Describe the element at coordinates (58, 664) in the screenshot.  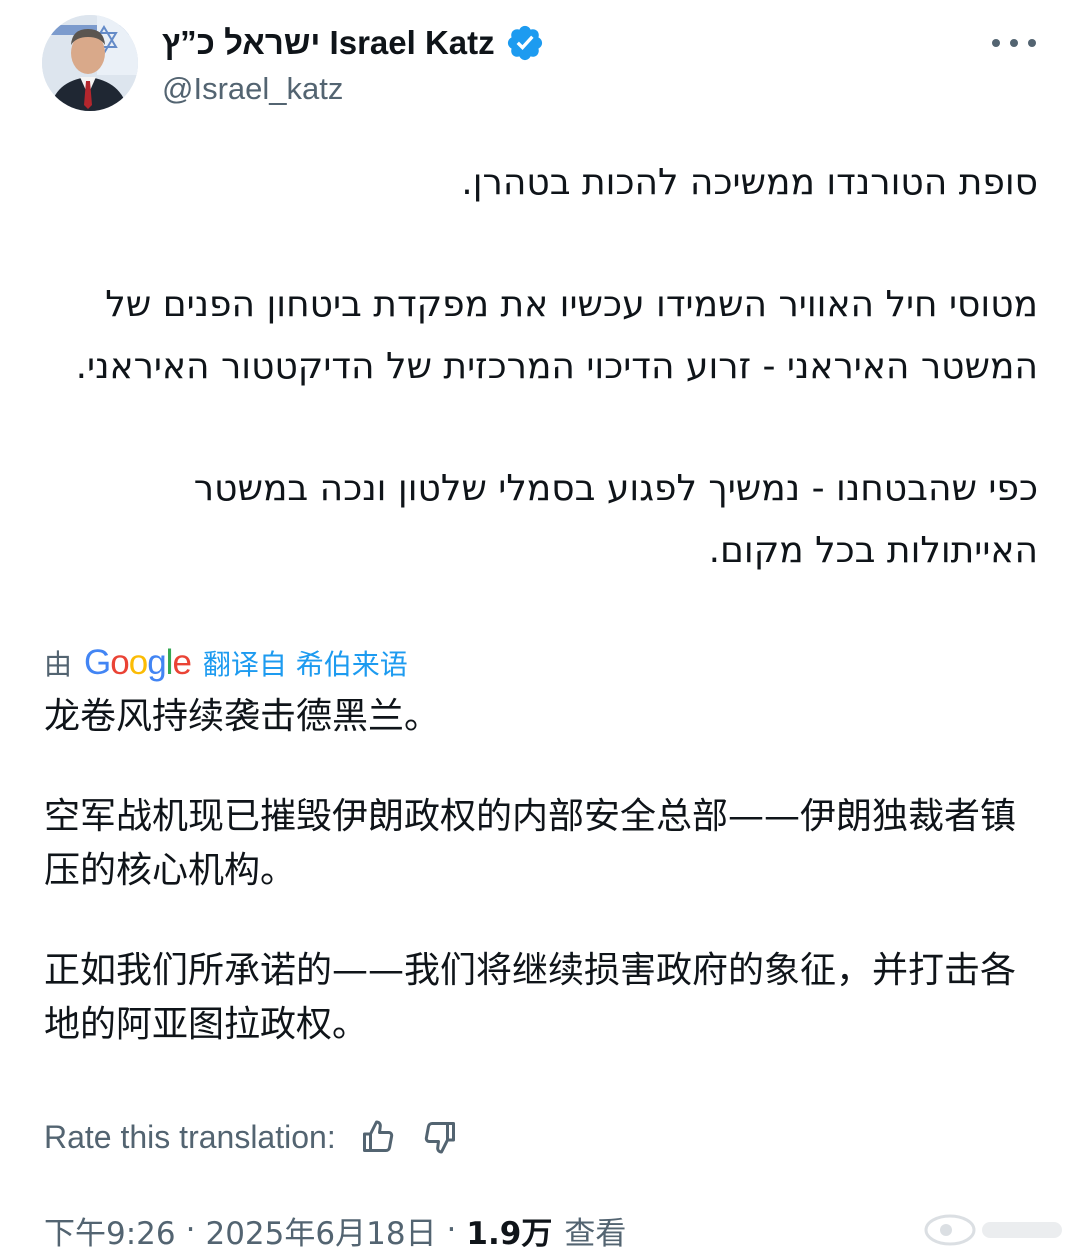
I see `translated-by-label: 由` at that location.